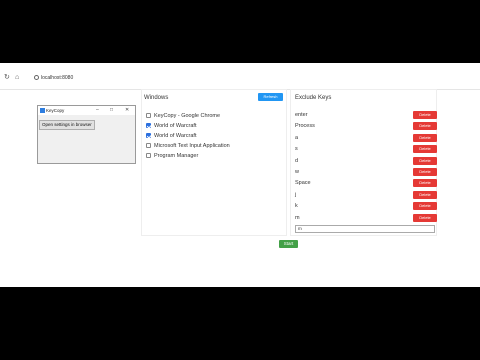 This screenshot has height=360, width=480. I want to click on exclude-key-row: s Delete, so click(366, 149).